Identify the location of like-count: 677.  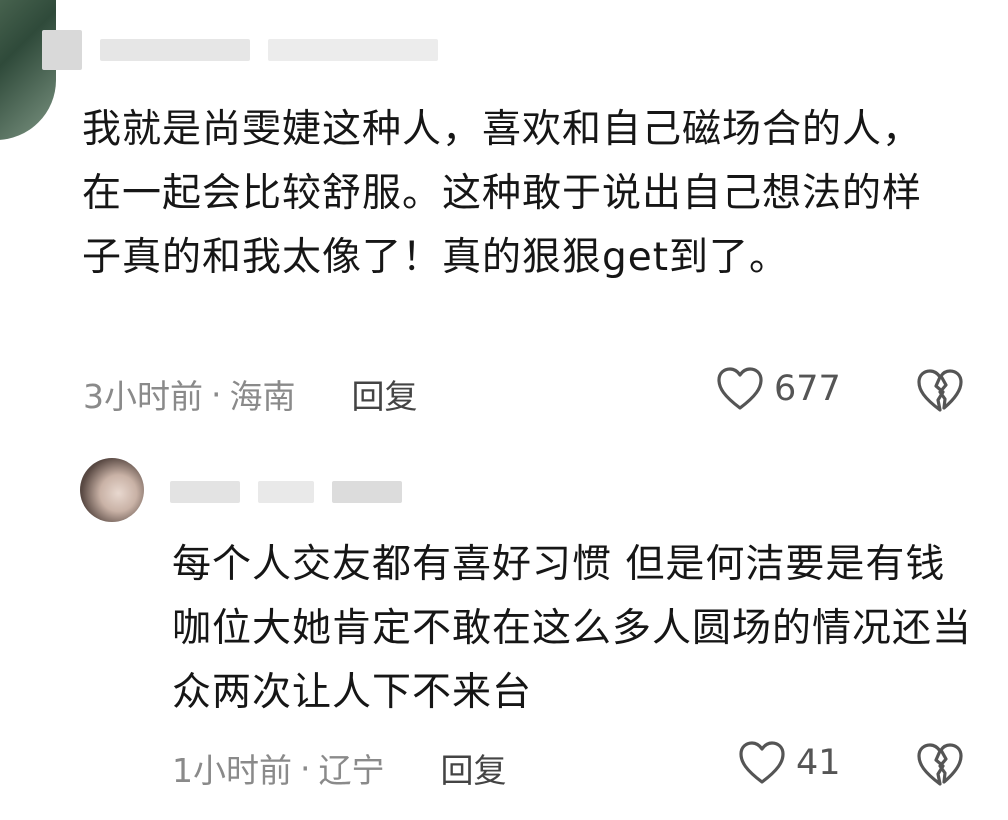
(807, 389).